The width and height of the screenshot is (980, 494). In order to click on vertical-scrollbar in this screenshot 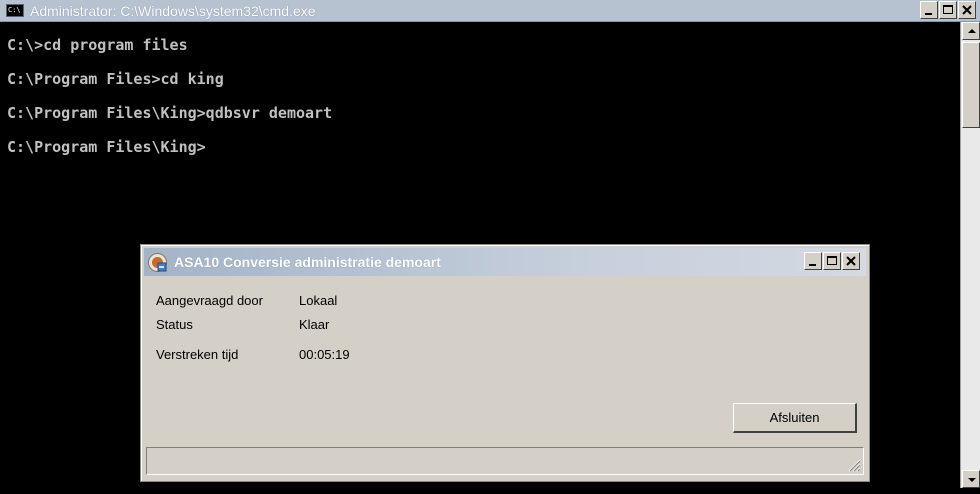, I will do `click(970, 255)`.